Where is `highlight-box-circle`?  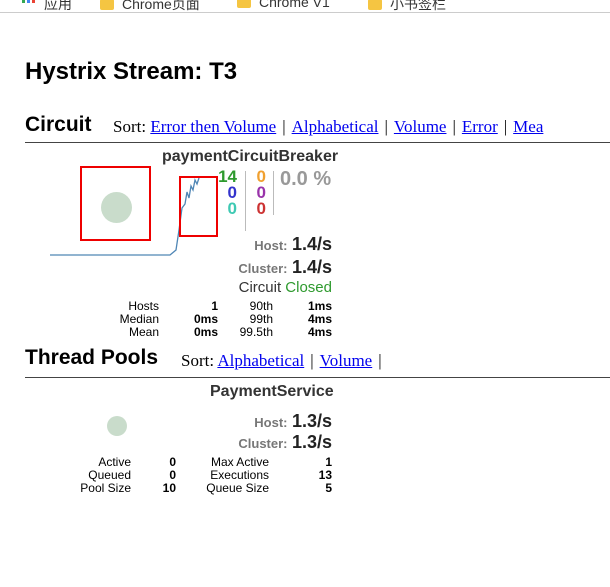 highlight-box-circle is located at coordinates (115, 203).